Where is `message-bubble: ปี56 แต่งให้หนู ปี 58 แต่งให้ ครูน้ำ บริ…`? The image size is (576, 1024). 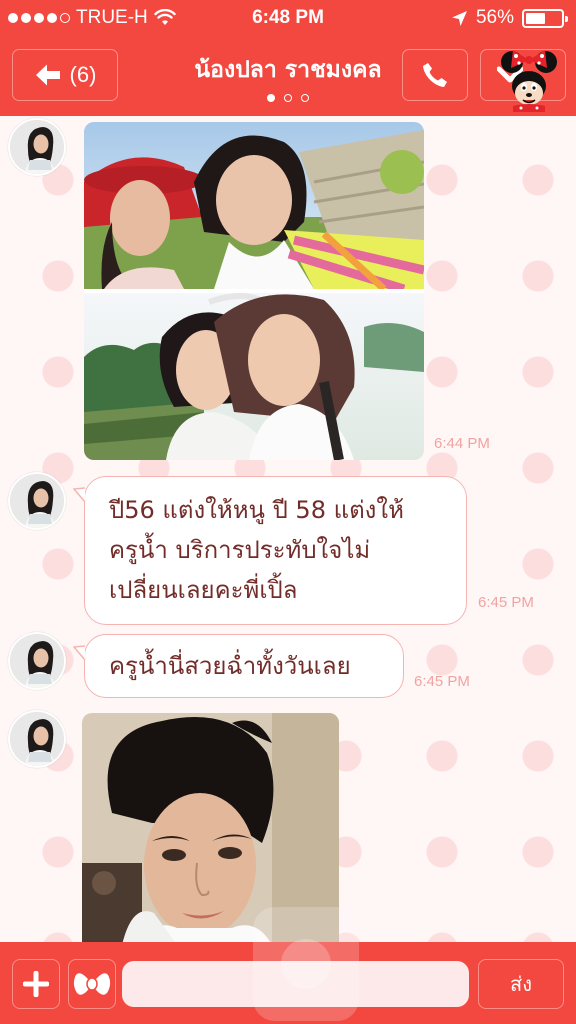 message-bubble: ปี56 แต่งให้หนู ปี 58 แต่งให้ ครูน้ำ บริ… is located at coordinates (270, 550).